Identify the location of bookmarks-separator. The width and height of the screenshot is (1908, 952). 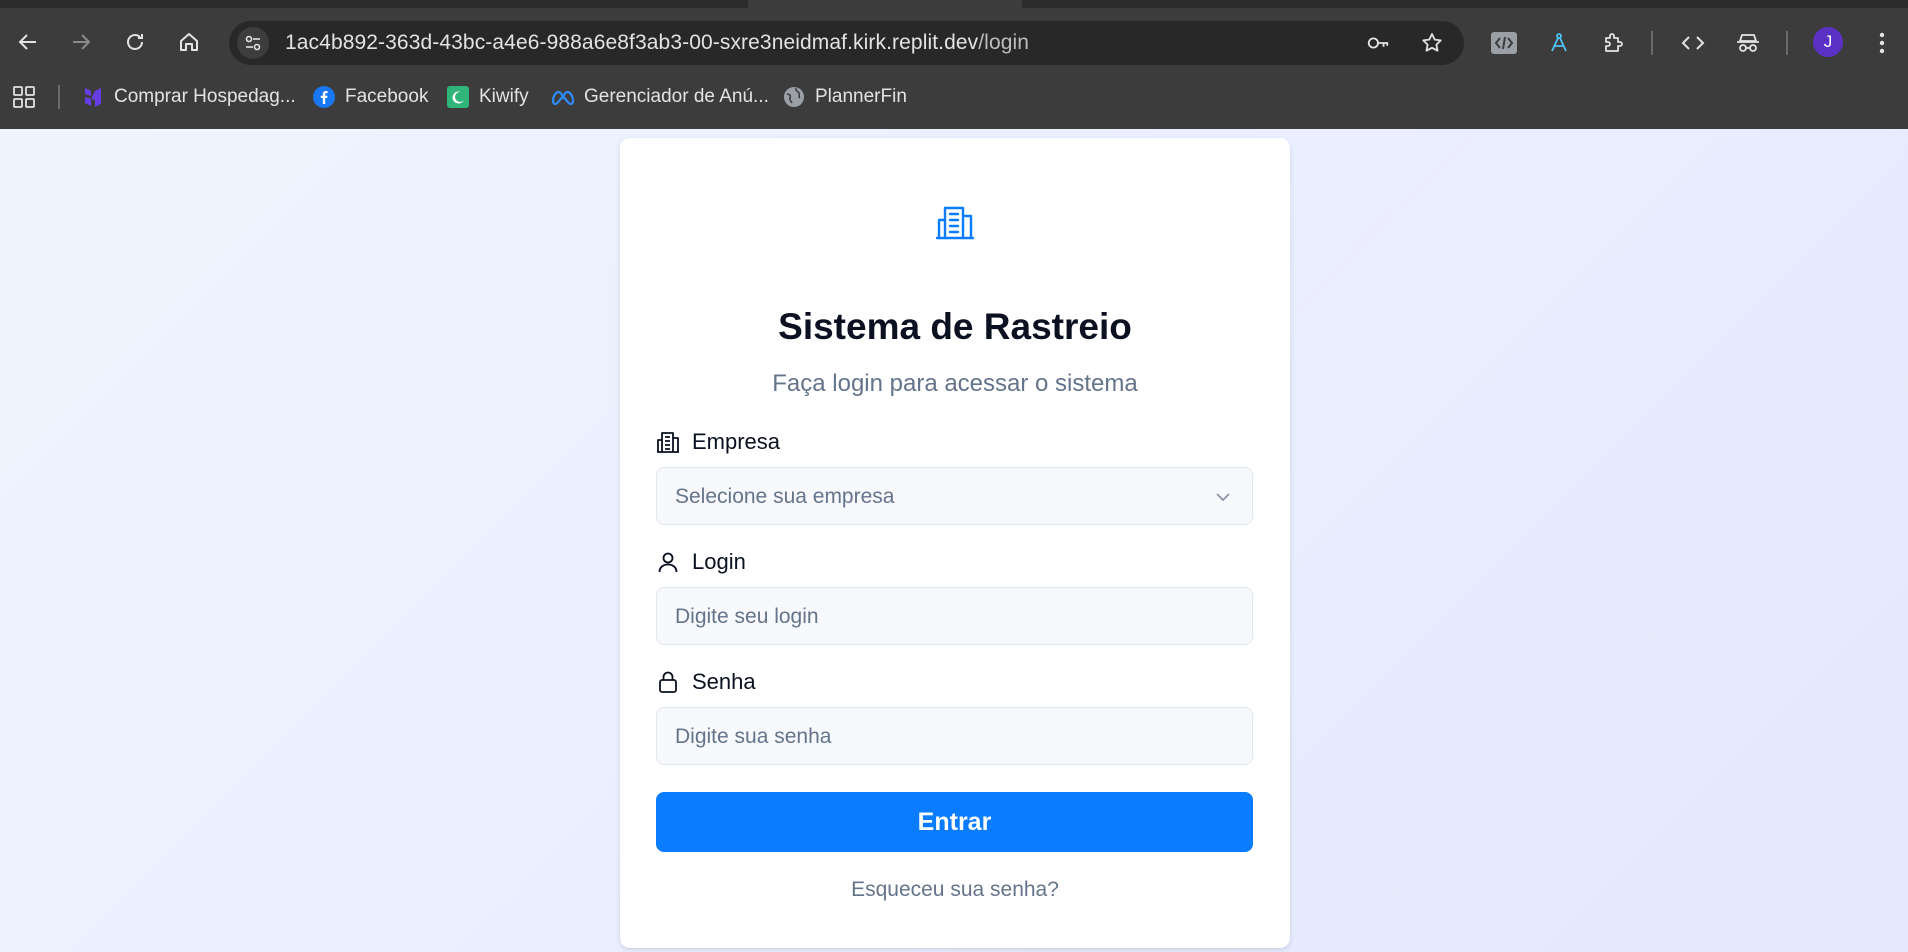
(59, 97).